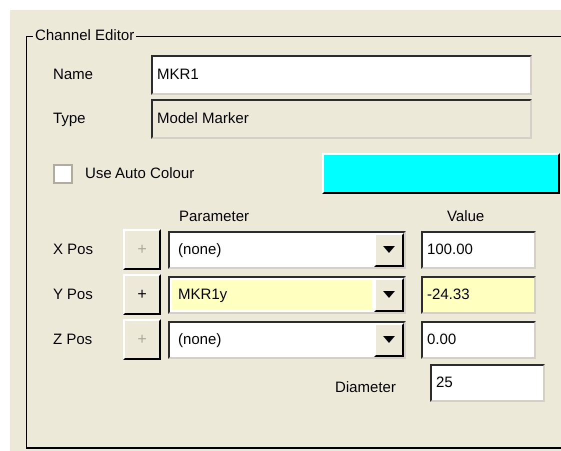  Describe the element at coordinates (73, 295) in the screenshot. I see `row-label: Y Pos` at that location.